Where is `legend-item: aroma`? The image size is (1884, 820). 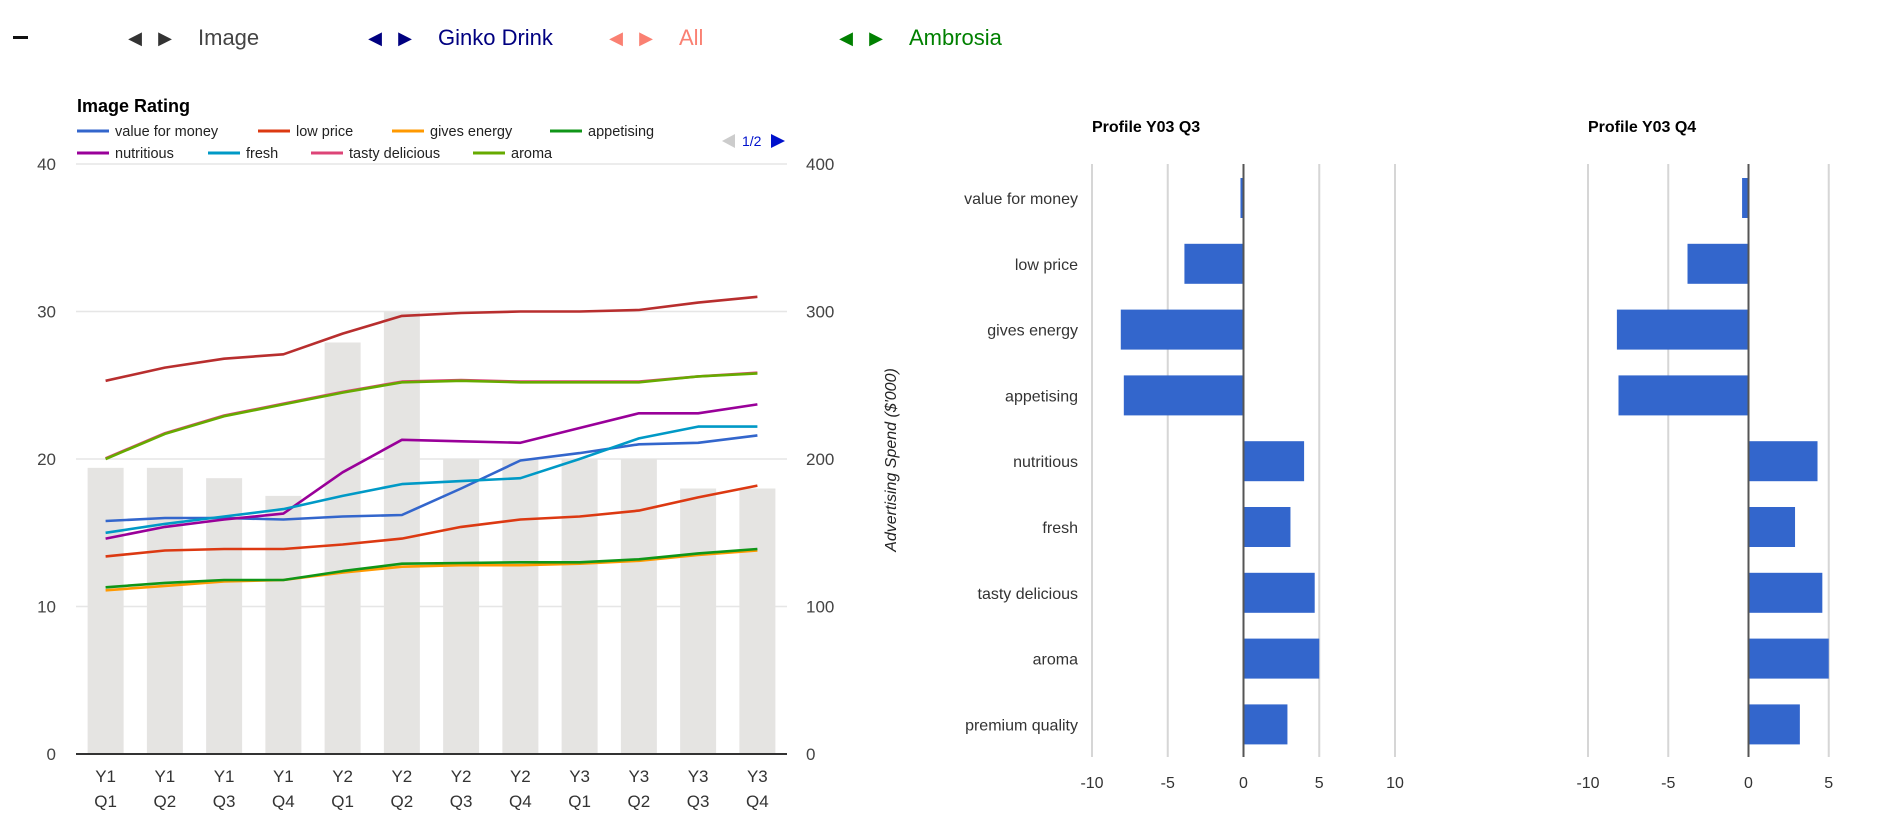 legend-item: aroma is located at coordinates (513, 154).